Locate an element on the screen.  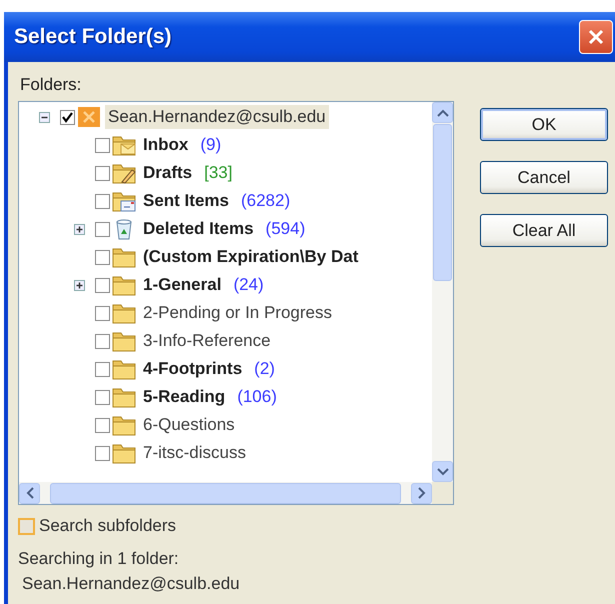
folder-name: 1-General is located at coordinates (182, 285).